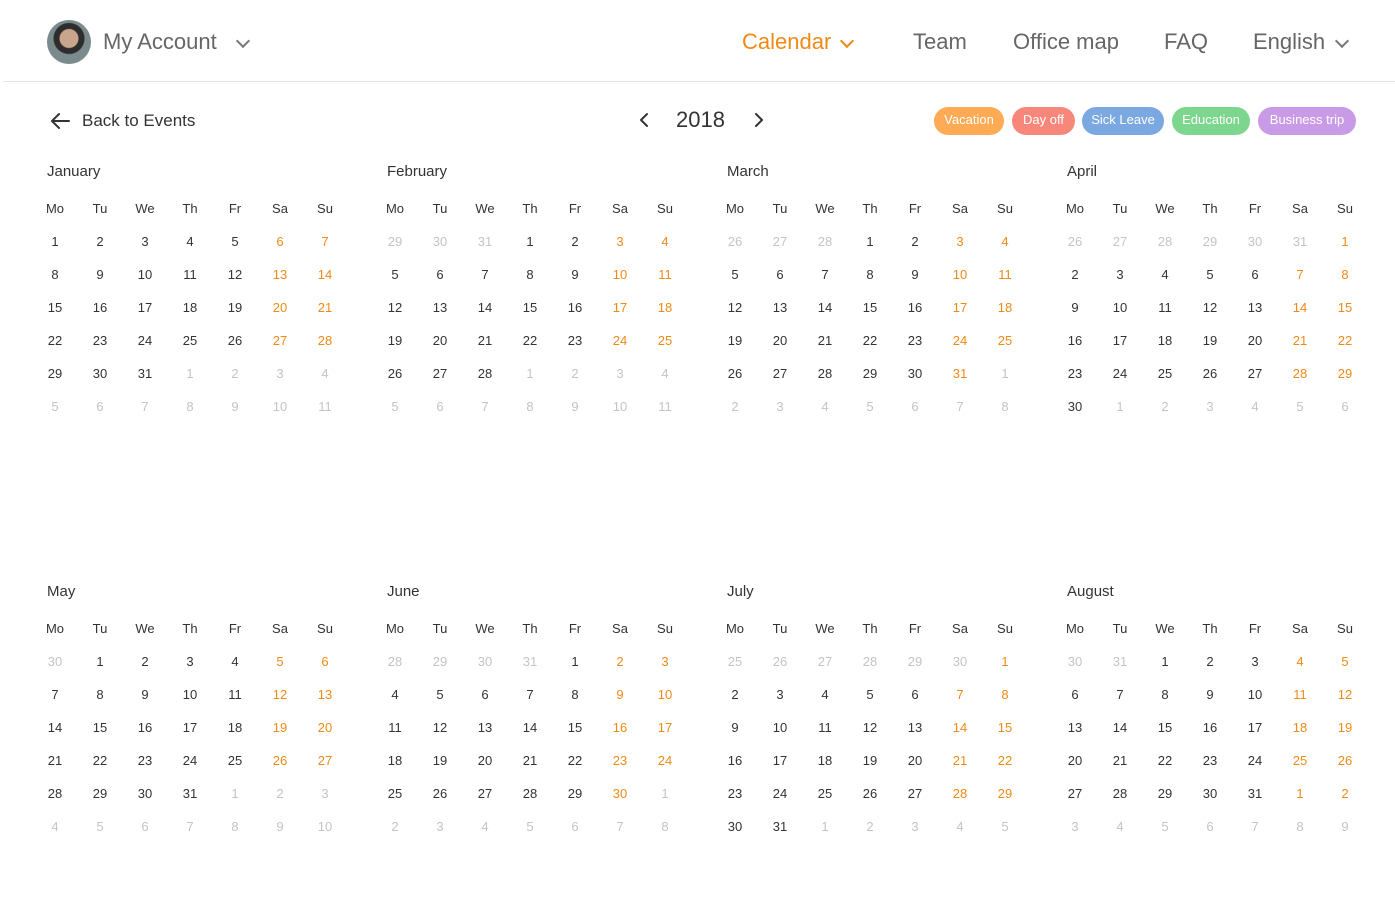 This screenshot has height=907, width=1395. Describe the element at coordinates (145, 307) in the screenshot. I see `day-cell: 17` at that location.